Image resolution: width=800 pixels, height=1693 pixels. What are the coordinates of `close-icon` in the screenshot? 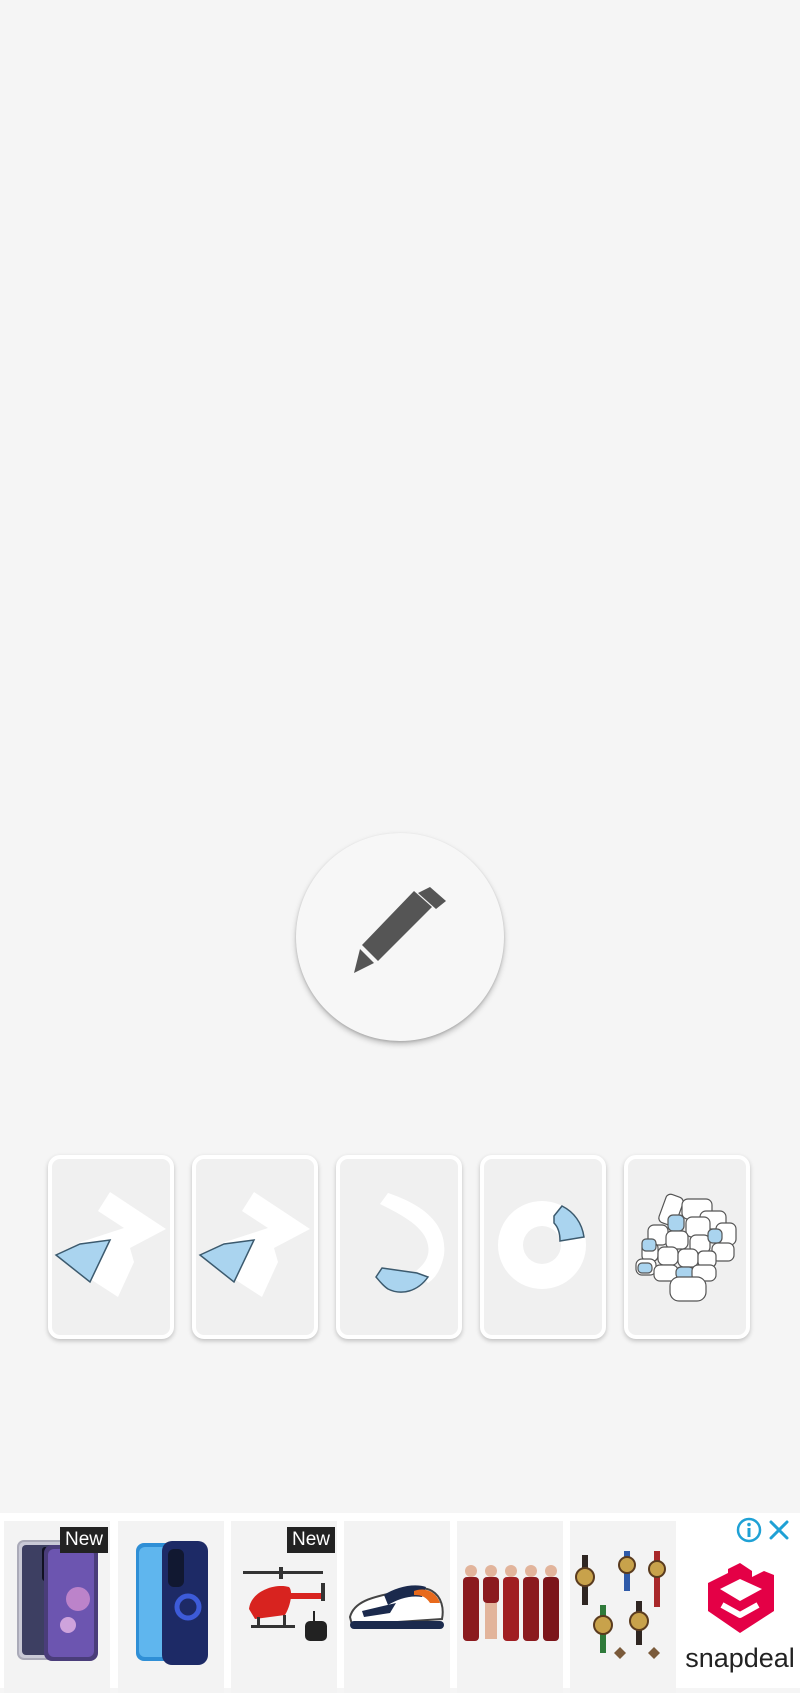 It's located at (779, 1532).